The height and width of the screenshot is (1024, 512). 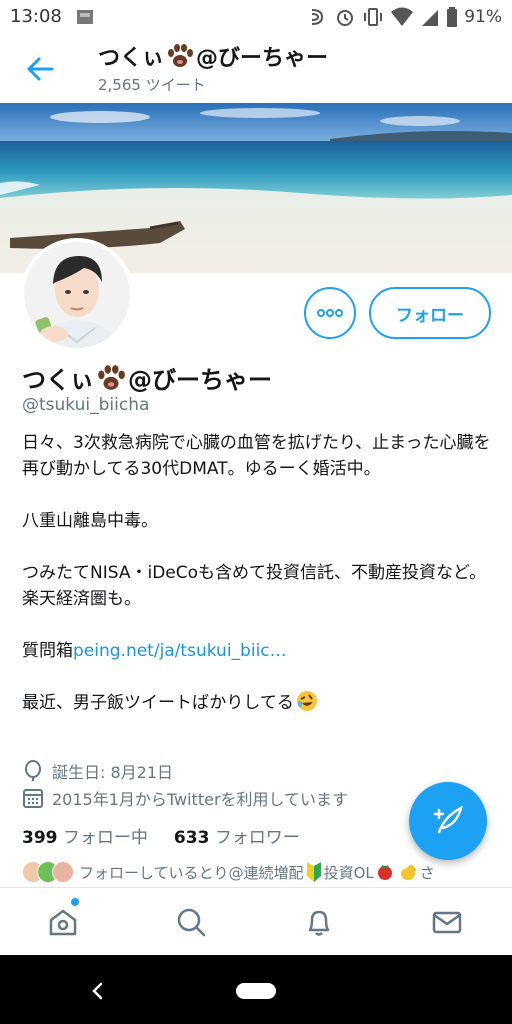 What do you see at coordinates (85, 17) in the screenshot?
I see `screenshot-icon` at bounding box center [85, 17].